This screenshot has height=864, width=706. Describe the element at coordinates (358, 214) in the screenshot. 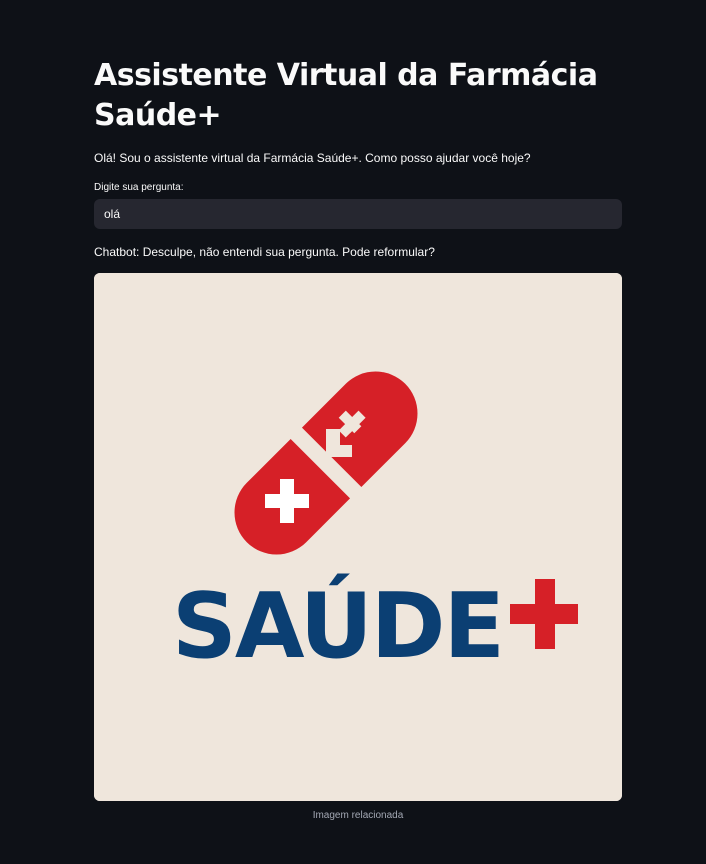

I see `question-input` at that location.